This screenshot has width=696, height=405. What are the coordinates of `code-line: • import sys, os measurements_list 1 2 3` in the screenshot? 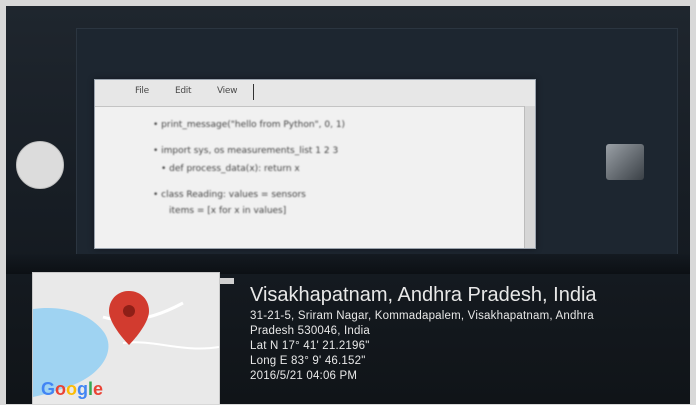 It's located at (246, 151).